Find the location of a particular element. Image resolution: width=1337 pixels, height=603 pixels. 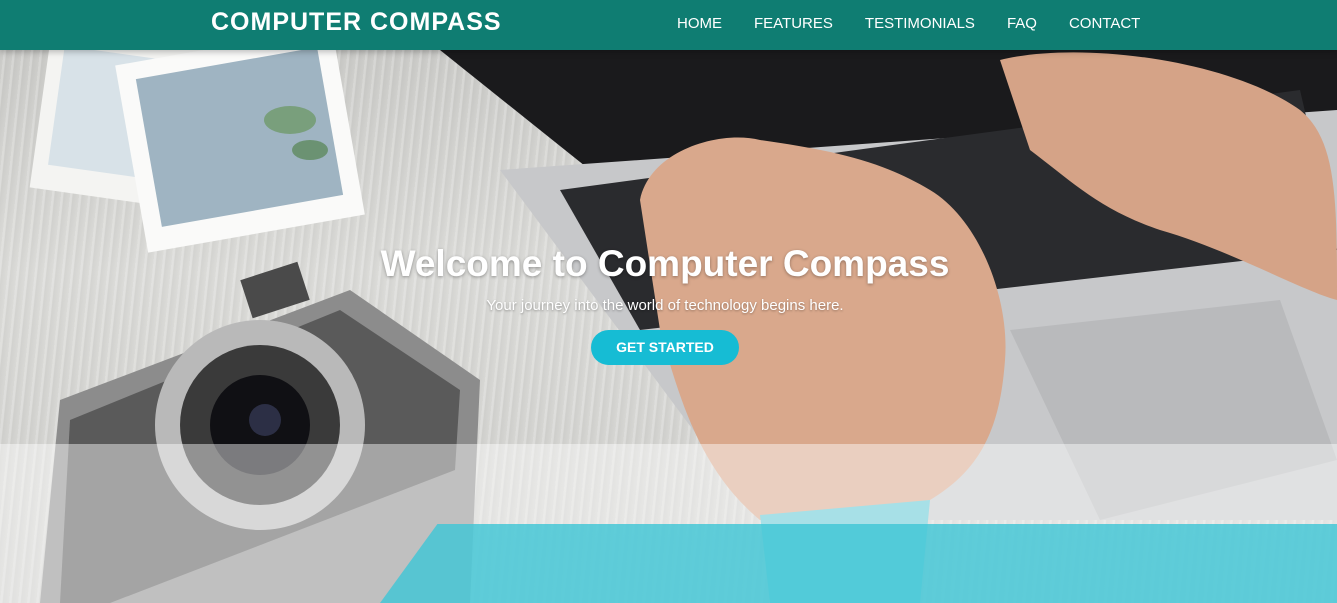

nav-menu: HOME FEATURES TESTIMONIALS FAQ CONTACT is located at coordinates (924, 24).